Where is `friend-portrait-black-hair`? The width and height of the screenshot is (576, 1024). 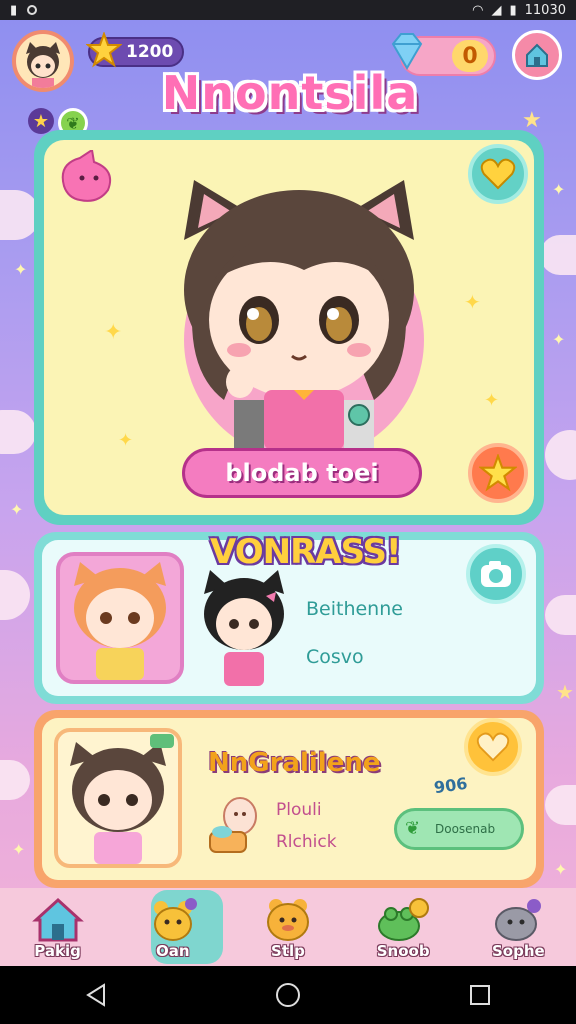
friend-portrait-black-hair is located at coordinates (244, 626).